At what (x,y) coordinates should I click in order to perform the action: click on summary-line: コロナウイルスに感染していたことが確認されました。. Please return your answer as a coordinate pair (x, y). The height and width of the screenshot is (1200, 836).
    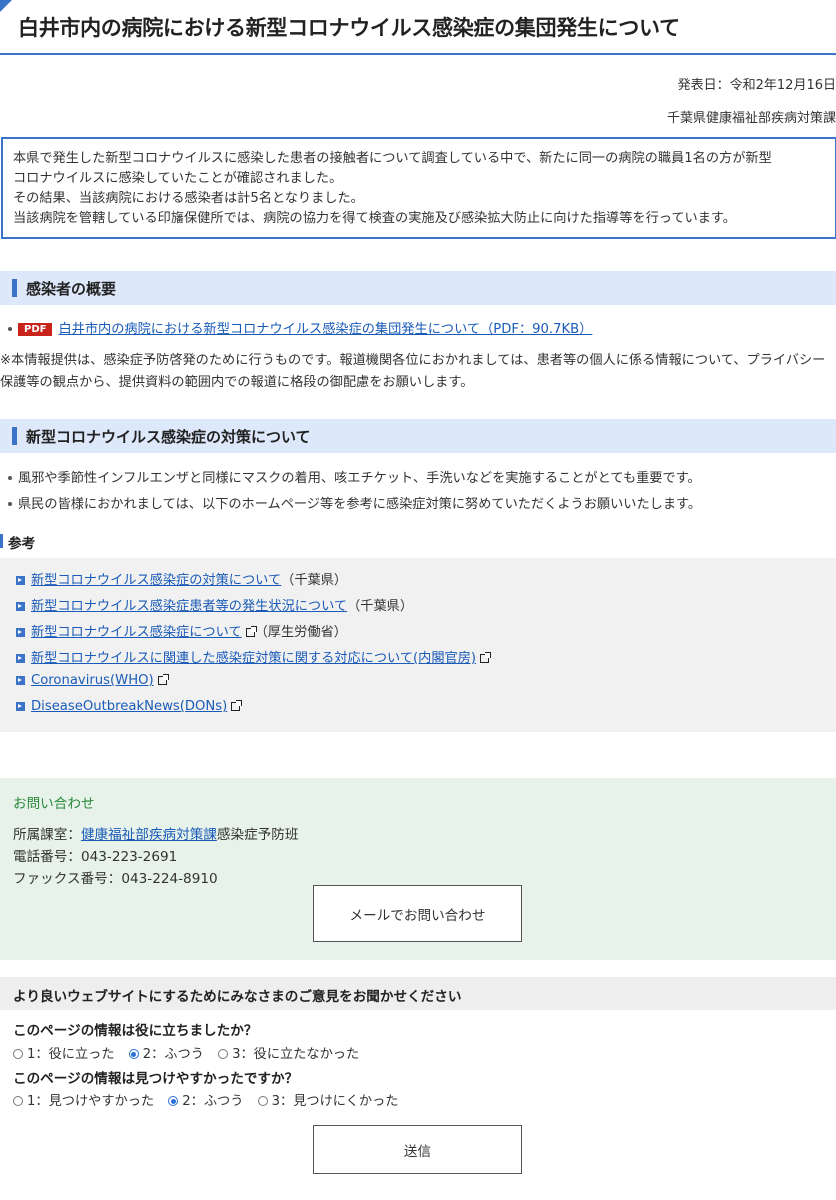
    Looking at the image, I should click on (178, 178).